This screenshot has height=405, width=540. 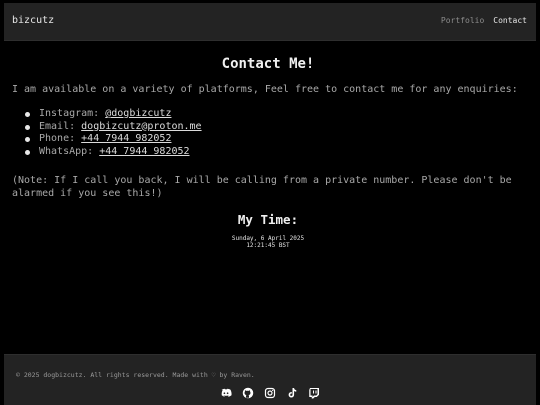 I want to click on tiktok-icon, so click(x=292, y=393).